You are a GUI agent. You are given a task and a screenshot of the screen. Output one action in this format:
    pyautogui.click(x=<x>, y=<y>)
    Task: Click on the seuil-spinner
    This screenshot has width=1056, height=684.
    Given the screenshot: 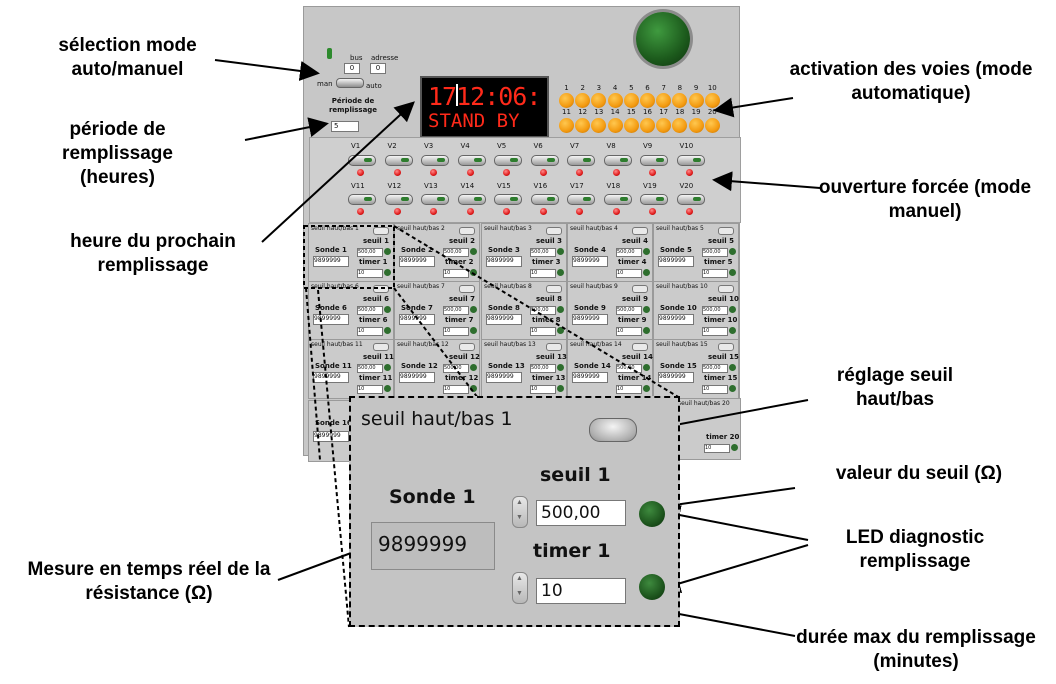 What is the action you would take?
    pyautogui.click(x=520, y=512)
    